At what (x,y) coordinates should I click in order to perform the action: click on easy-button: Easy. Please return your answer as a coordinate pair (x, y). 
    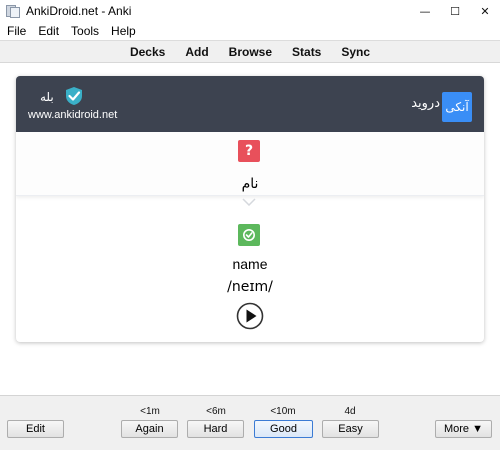
    Looking at the image, I should click on (350, 429).